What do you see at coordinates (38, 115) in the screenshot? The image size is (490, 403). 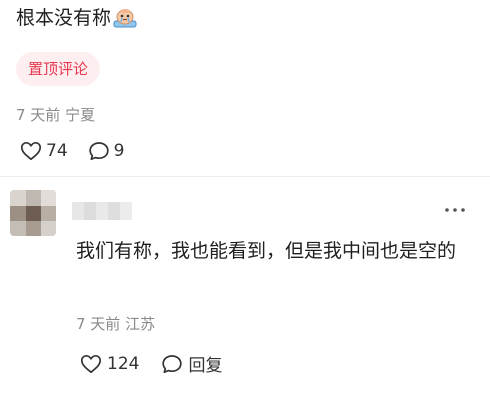 I see `pinned-comment-time: 7 天前` at bounding box center [38, 115].